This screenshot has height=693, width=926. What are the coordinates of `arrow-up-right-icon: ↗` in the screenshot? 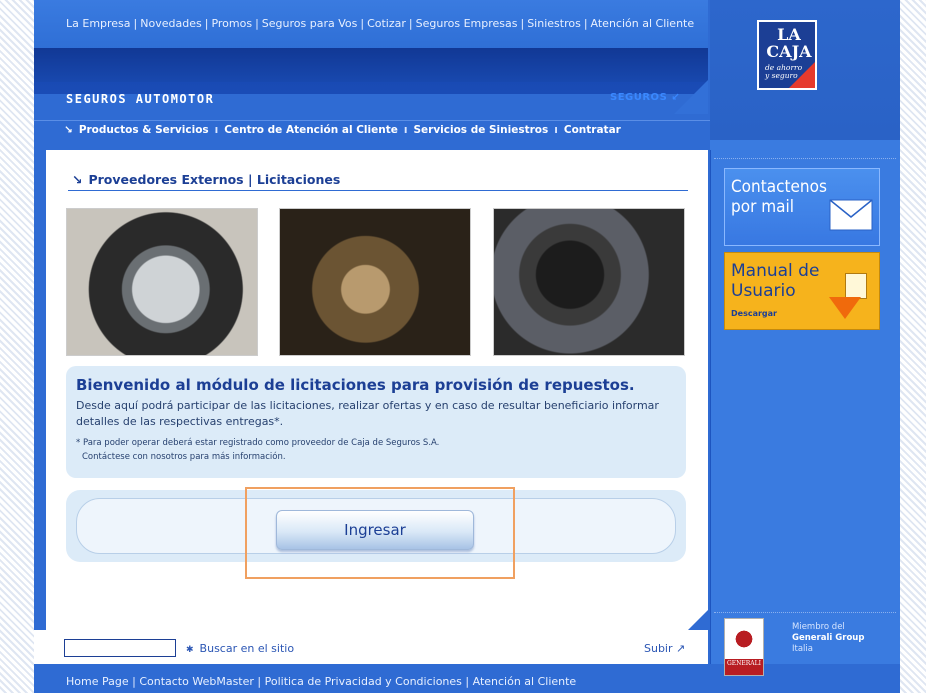 It's located at (681, 648).